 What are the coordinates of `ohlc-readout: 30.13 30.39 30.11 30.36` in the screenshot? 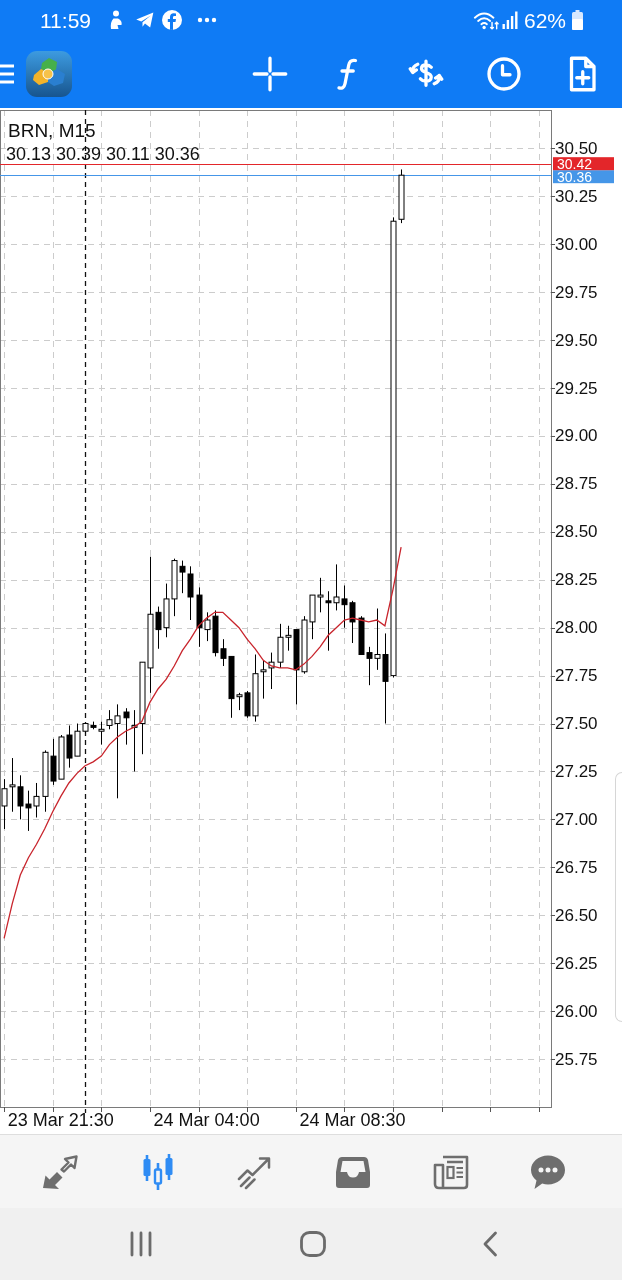 It's located at (103, 154).